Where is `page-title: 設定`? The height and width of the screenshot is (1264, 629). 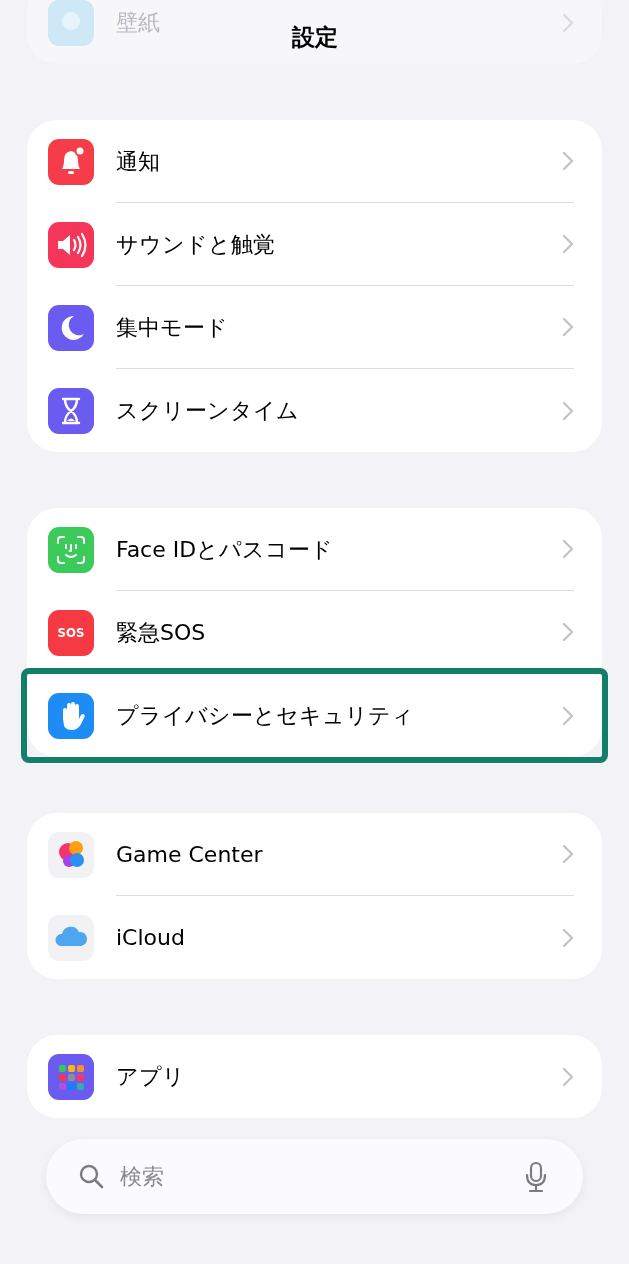 page-title: 設定 is located at coordinates (314, 37).